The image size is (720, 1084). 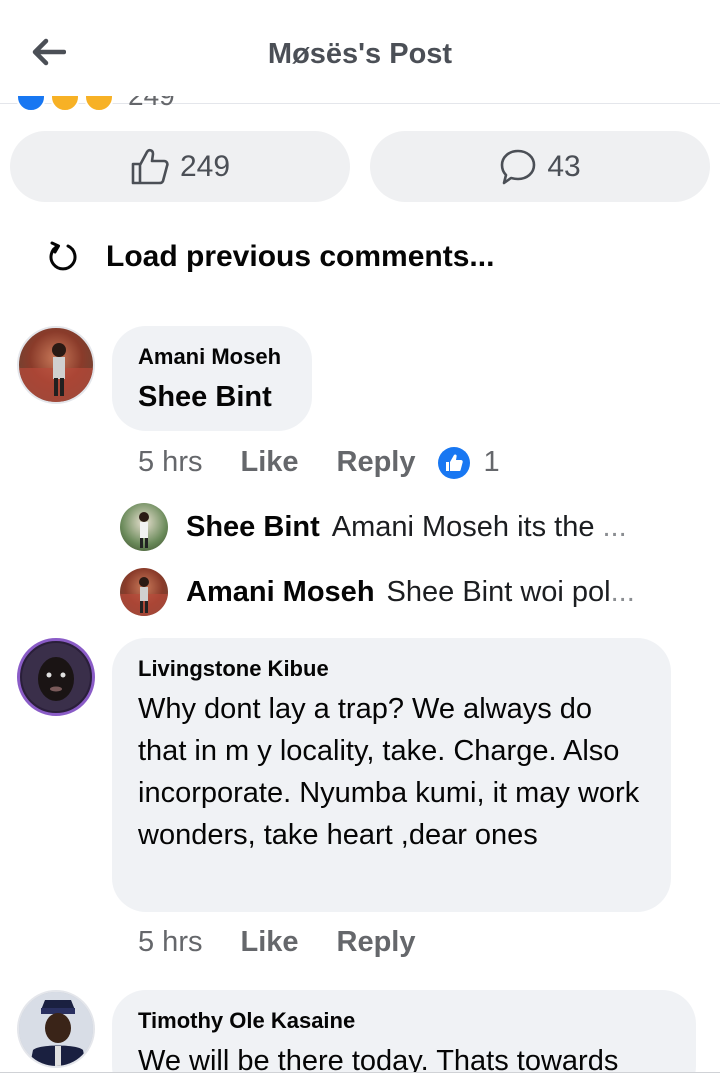 I want to click on app-header: Møsës's Post, so click(x=360, y=52).